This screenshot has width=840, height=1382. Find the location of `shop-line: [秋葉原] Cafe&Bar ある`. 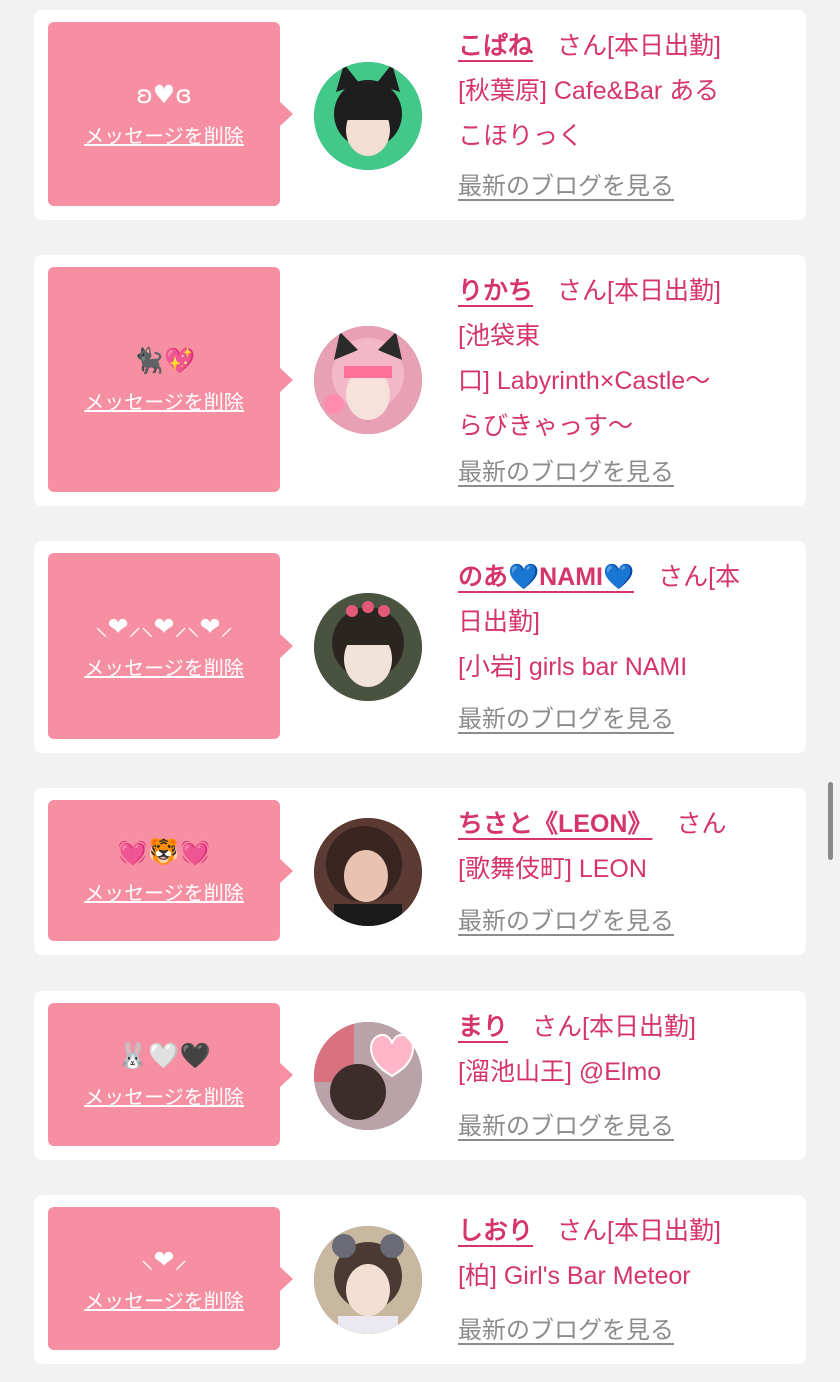

shop-line: [秋葉原] Cafe&Bar ある is located at coordinates (589, 91).